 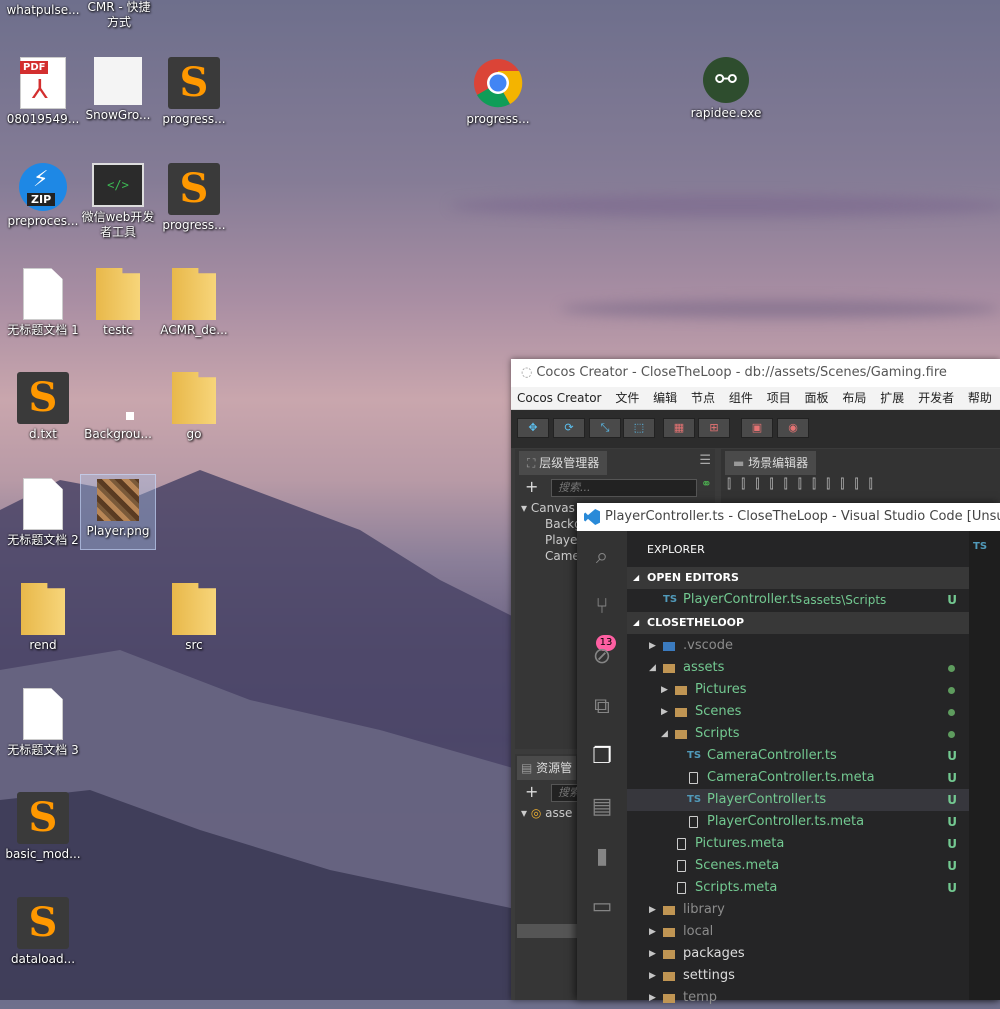 I want to click on tree-node-camera: Came, so click(x=562, y=556).